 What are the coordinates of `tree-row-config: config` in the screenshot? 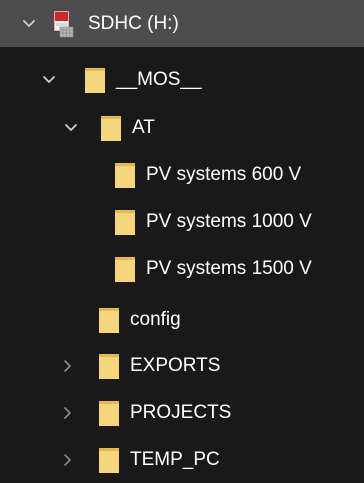 It's located at (182, 319).